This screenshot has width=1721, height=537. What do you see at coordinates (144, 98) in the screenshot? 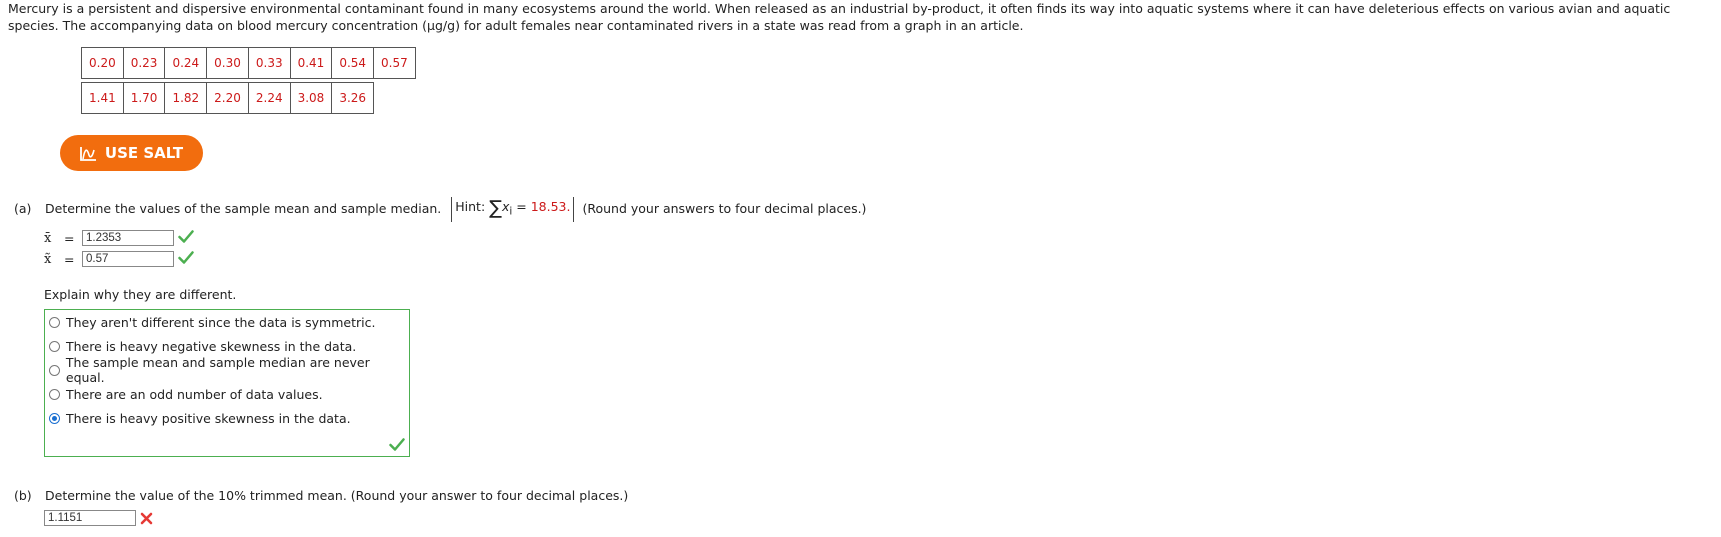
I see `data-cell: 1.70` at bounding box center [144, 98].